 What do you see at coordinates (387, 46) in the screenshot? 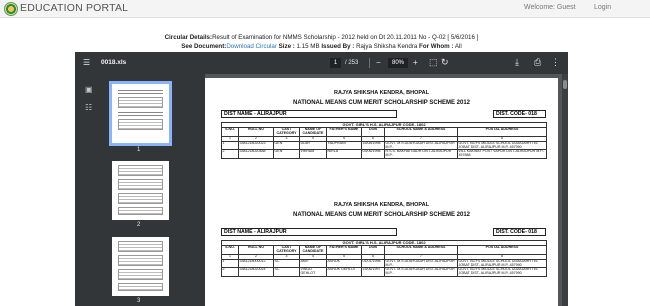
I see `issued-by-value: Rajya Shiksha Kendra` at bounding box center [387, 46].